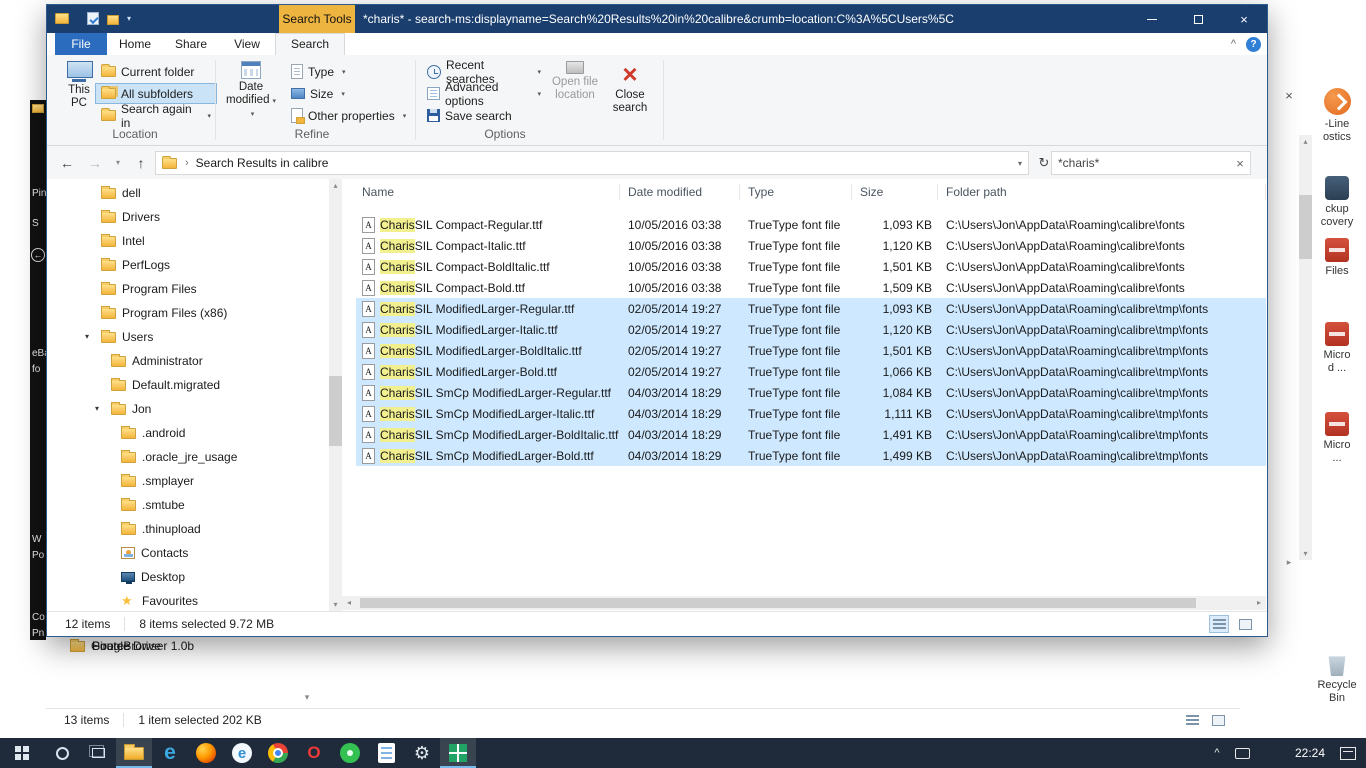 This screenshot has height=768, width=1366. I want to click on size-filter-button: Size, so click(351, 93).